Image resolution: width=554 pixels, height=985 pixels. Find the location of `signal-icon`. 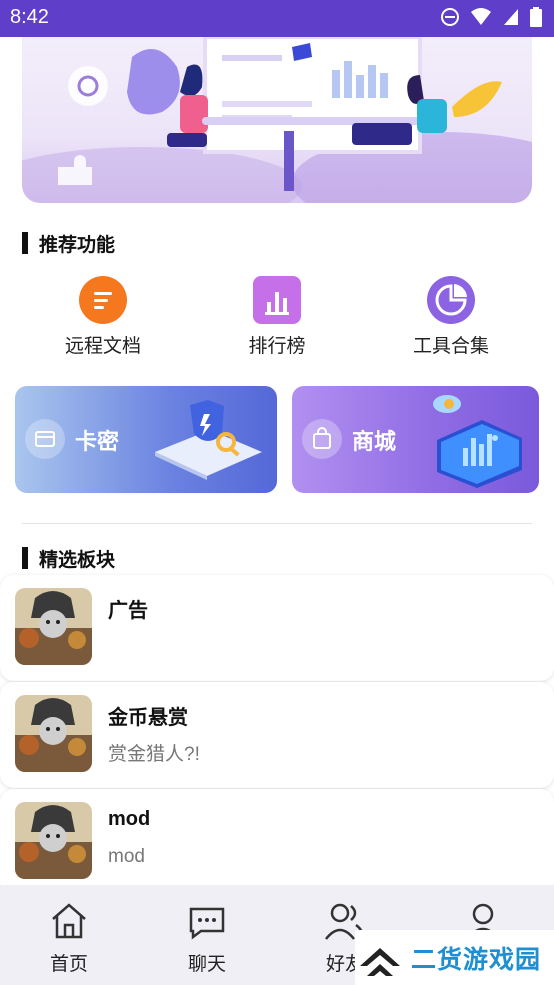

signal-icon is located at coordinates (511, 17).